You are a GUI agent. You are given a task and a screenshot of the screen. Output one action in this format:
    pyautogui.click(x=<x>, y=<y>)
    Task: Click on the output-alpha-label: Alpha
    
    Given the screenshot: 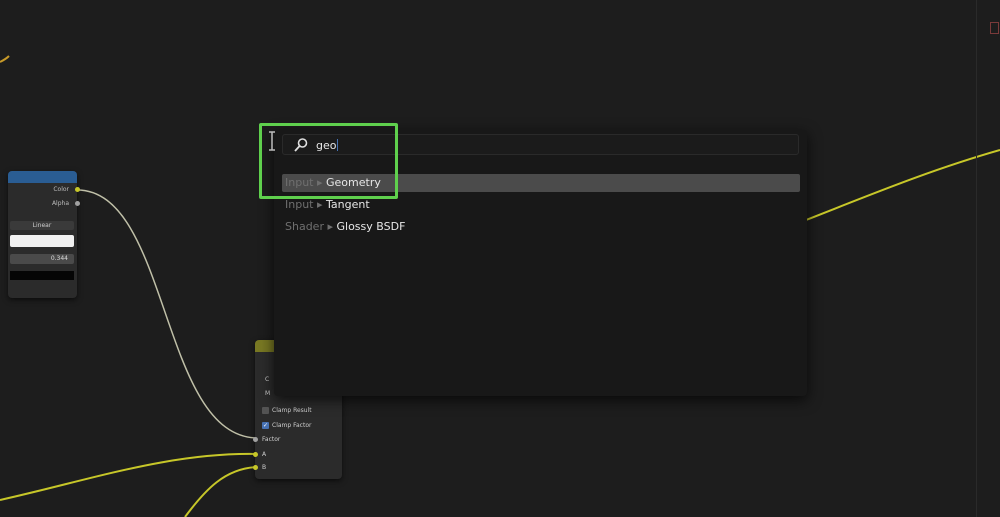 What is the action you would take?
    pyautogui.click(x=60, y=203)
    